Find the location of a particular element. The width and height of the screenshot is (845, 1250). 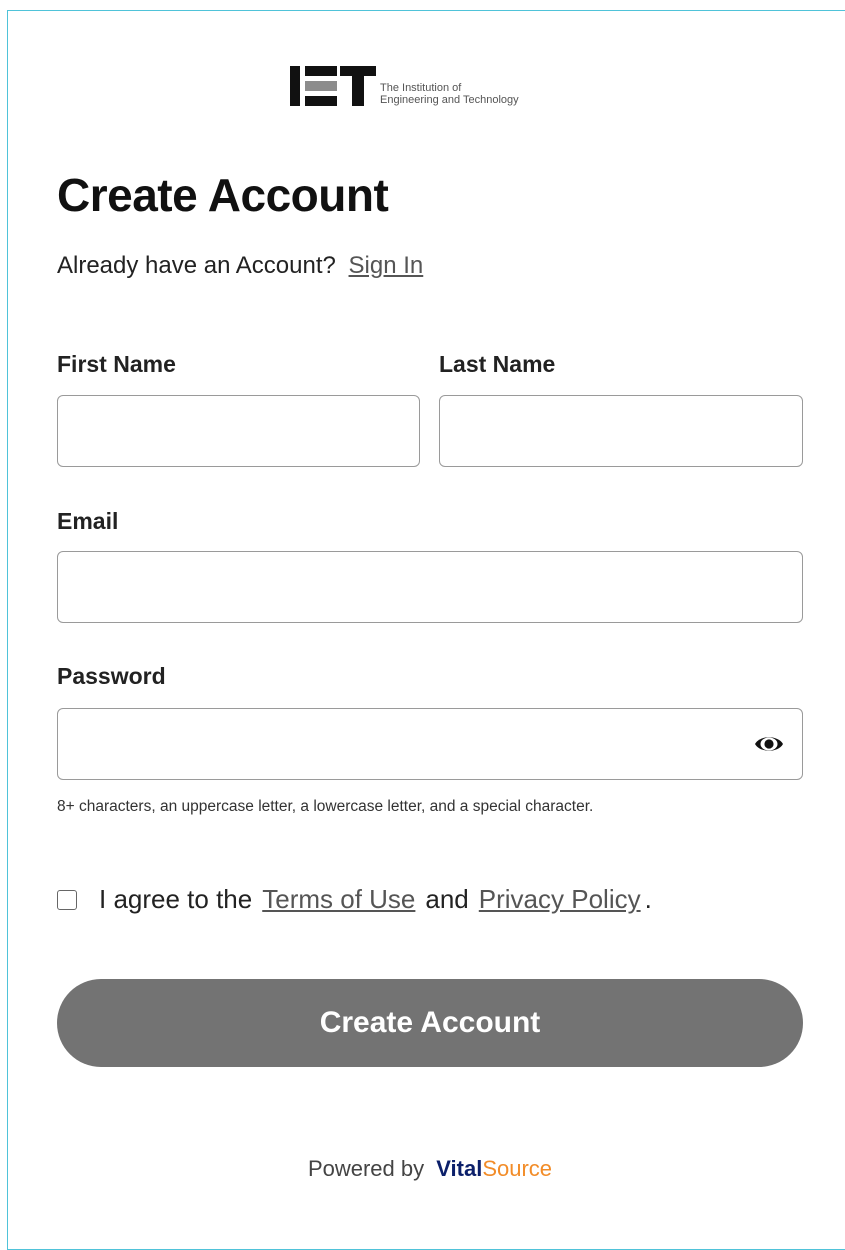

page-title: Create Account is located at coordinates (223, 195).